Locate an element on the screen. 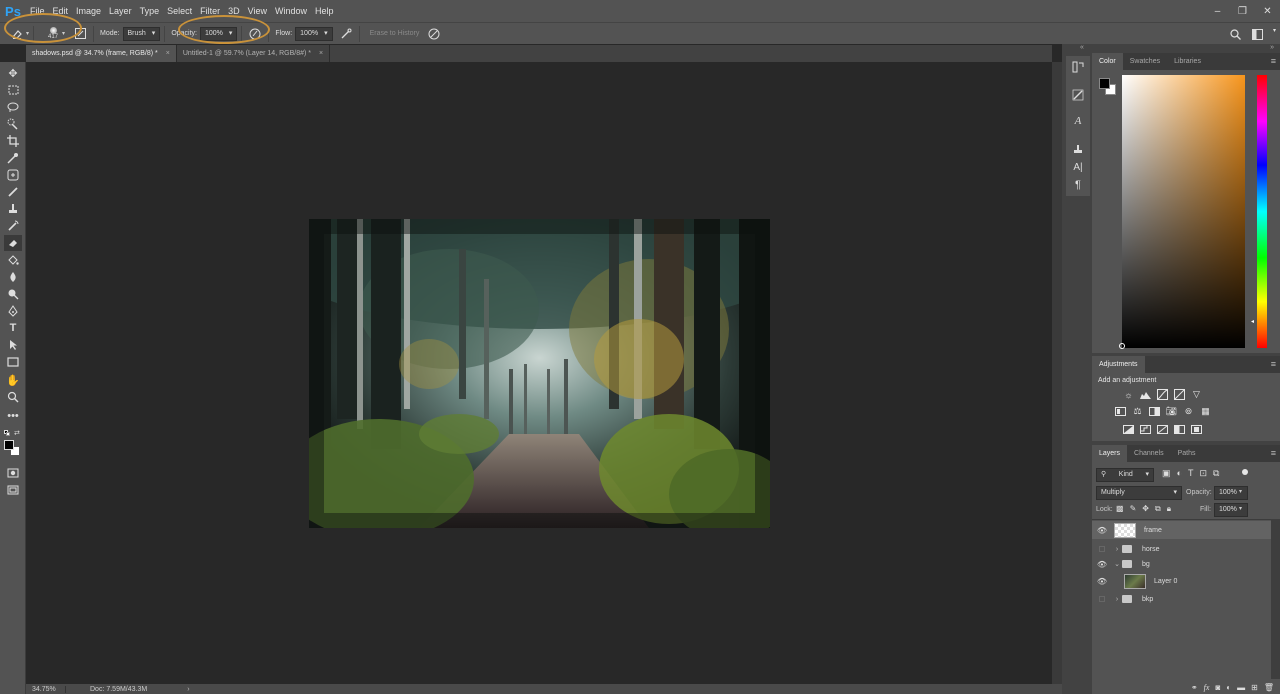  paint-bucket-tool-icon is located at coordinates (13, 260).